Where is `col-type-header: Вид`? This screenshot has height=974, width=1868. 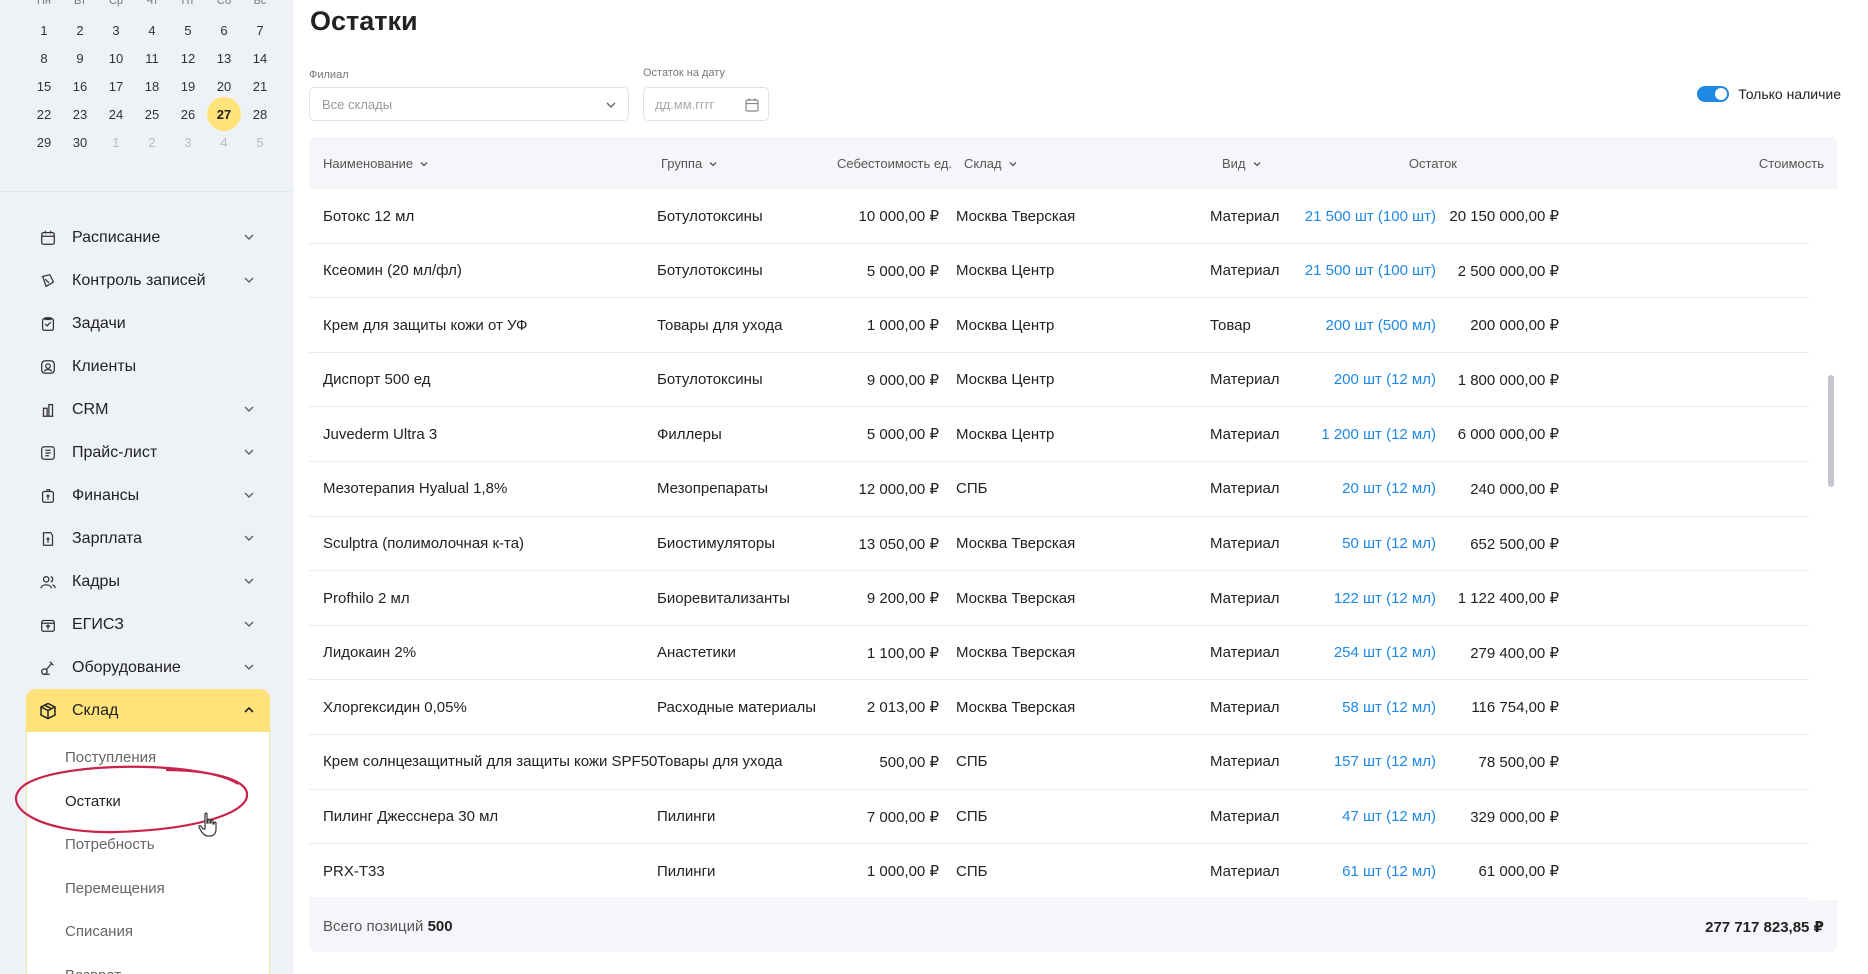 col-type-header: Вид is located at coordinates (1242, 163).